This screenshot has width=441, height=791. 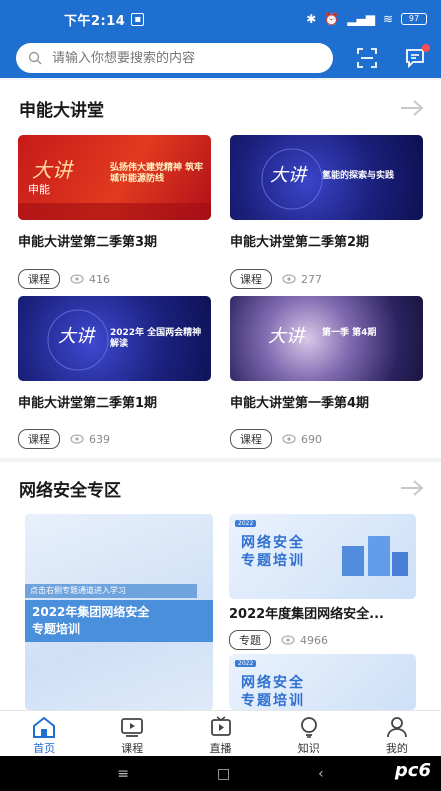 I want to click on featured-title-line2: 专题培训, so click(x=56, y=629).